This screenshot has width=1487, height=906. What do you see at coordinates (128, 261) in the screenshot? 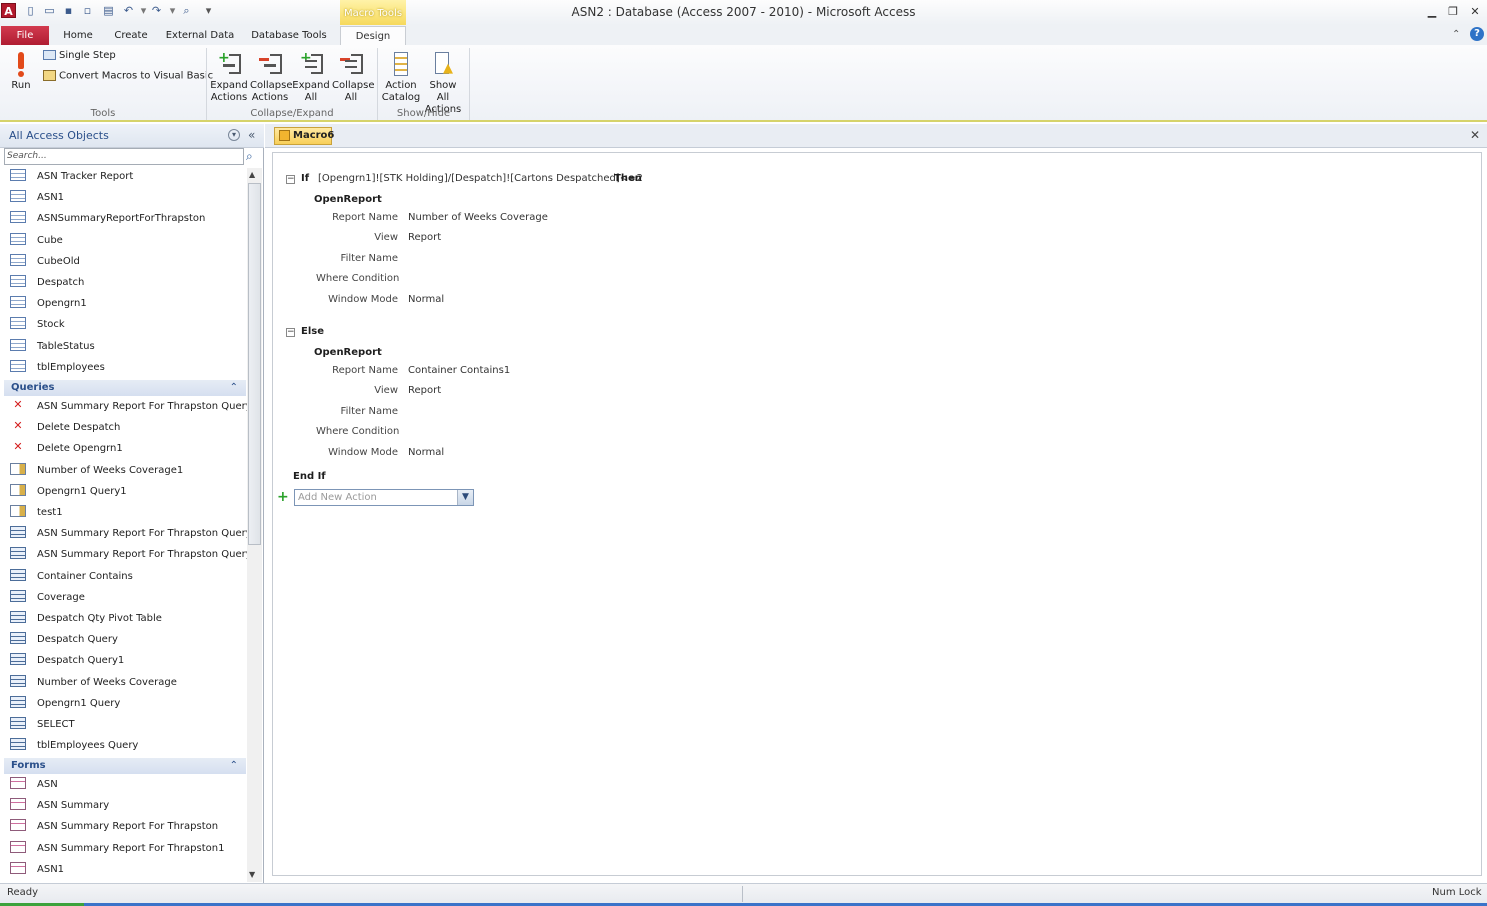
I see `nav-item-table: CubeOld` at bounding box center [128, 261].